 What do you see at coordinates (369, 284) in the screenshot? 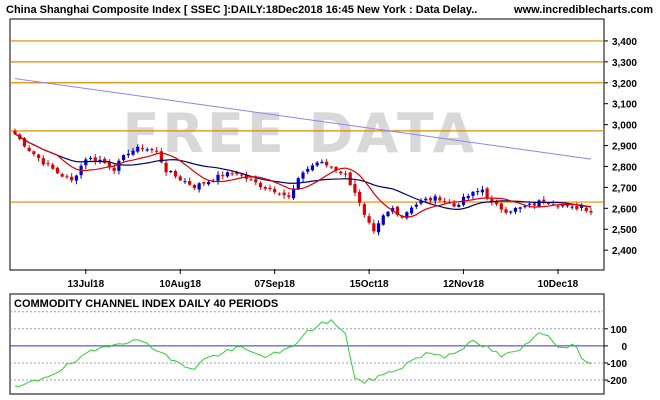
I see `date-tick-label: 15Oct18` at bounding box center [369, 284].